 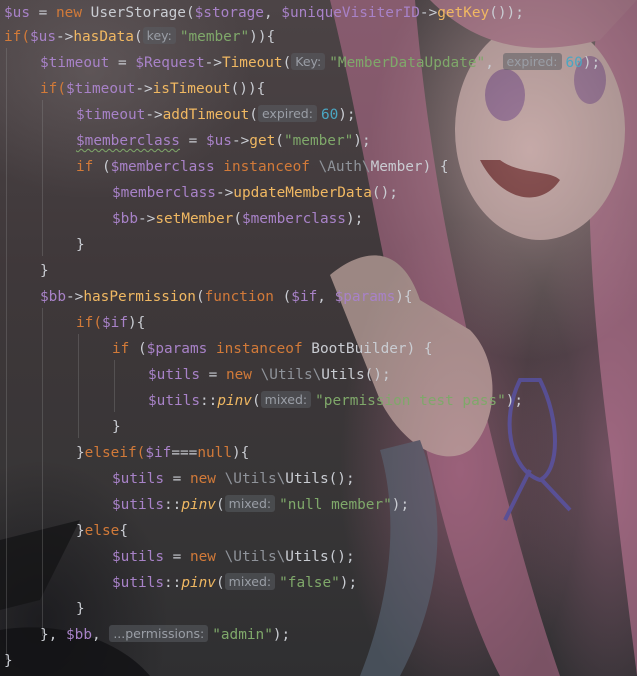 I want to click on token-string: "null member", so click(x=335, y=505).